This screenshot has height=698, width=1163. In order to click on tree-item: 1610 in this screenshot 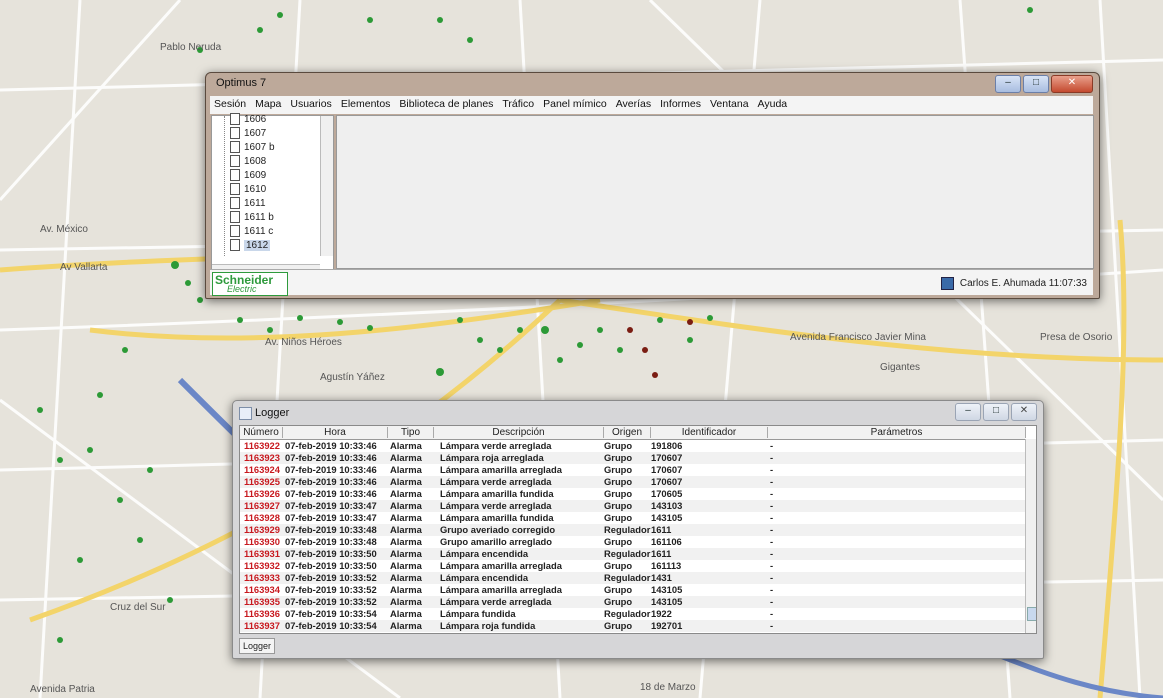, I will do `click(248, 189)`.